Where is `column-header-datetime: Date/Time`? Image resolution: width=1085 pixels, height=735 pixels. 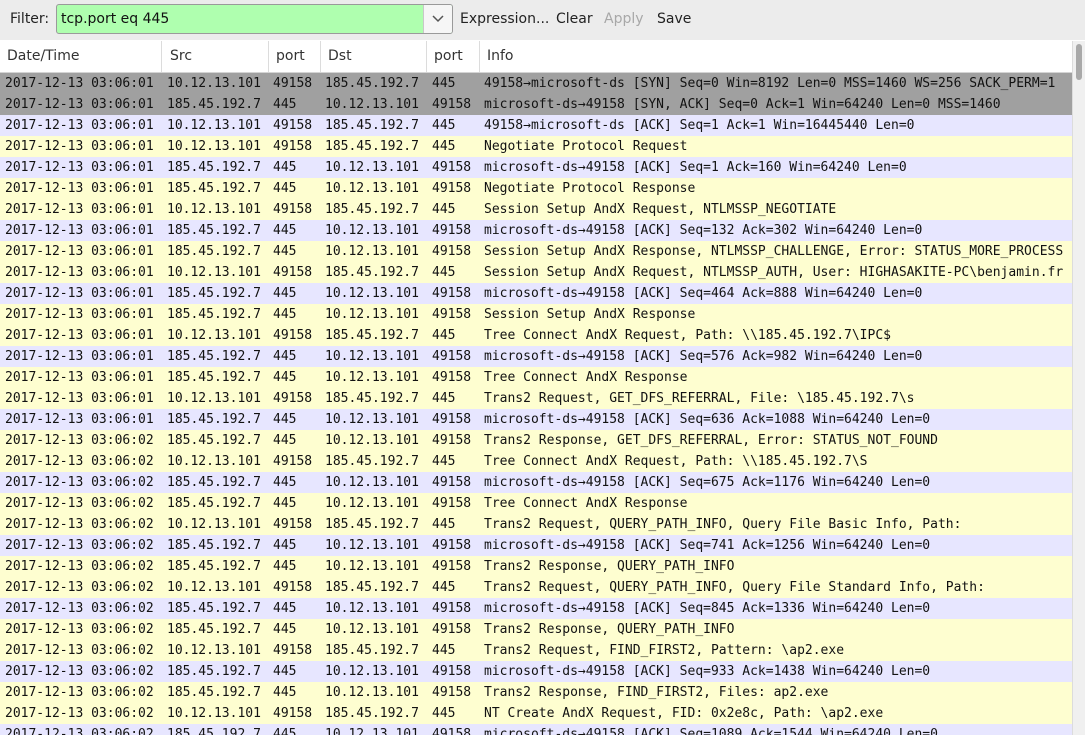
column-header-datetime: Date/Time is located at coordinates (81, 56).